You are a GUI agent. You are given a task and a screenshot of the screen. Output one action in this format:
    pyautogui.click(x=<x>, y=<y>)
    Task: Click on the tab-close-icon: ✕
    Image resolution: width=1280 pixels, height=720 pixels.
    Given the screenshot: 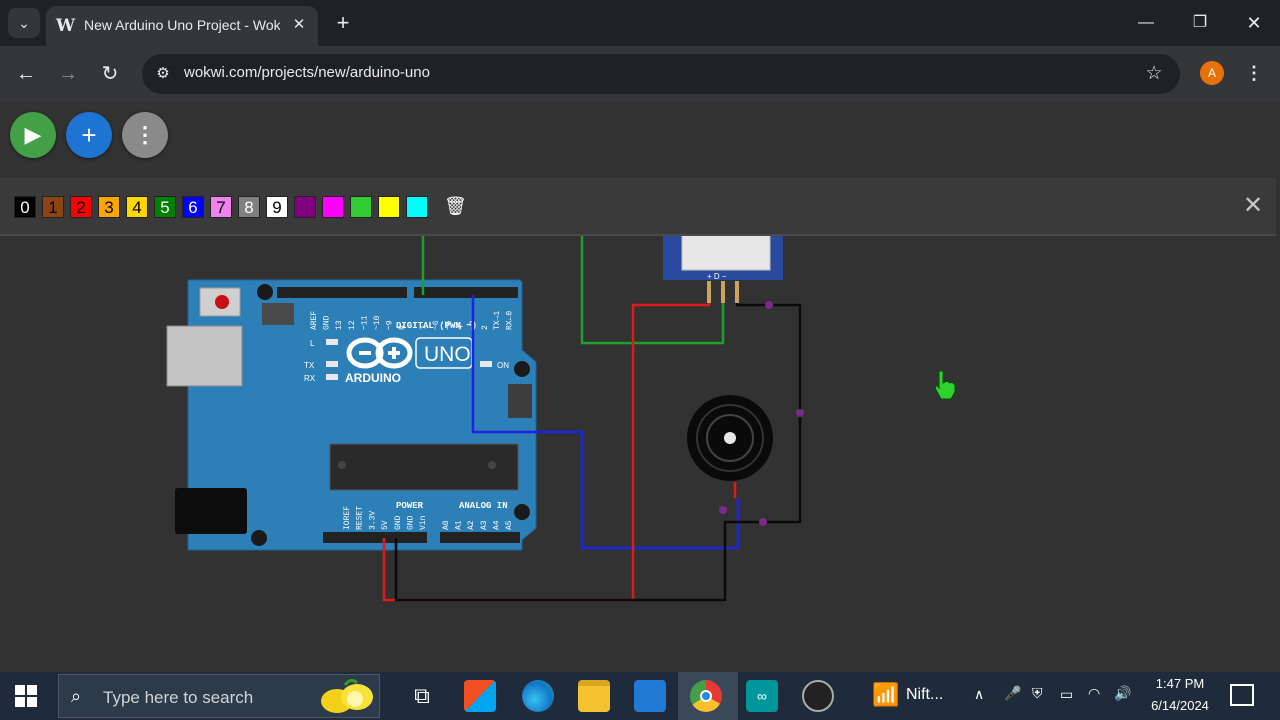 What is the action you would take?
    pyautogui.click(x=299, y=25)
    